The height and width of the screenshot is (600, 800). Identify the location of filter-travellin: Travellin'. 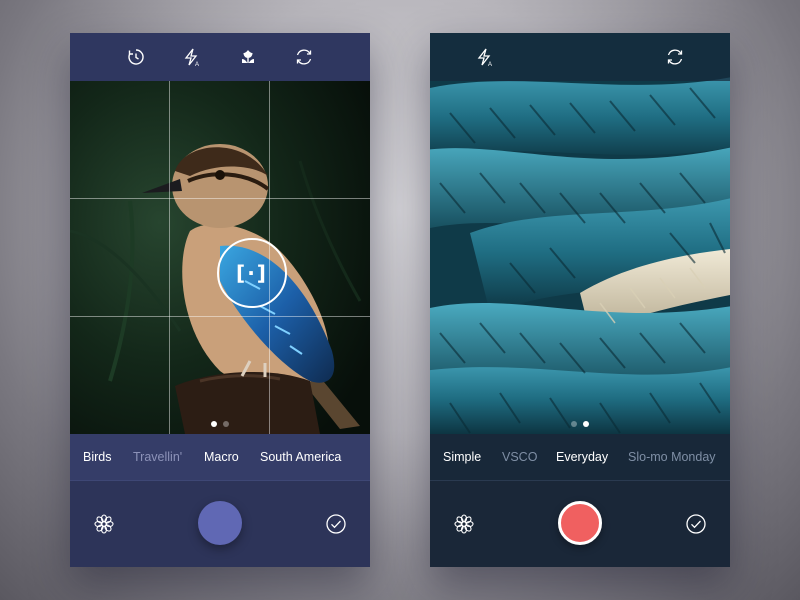
(157, 457).